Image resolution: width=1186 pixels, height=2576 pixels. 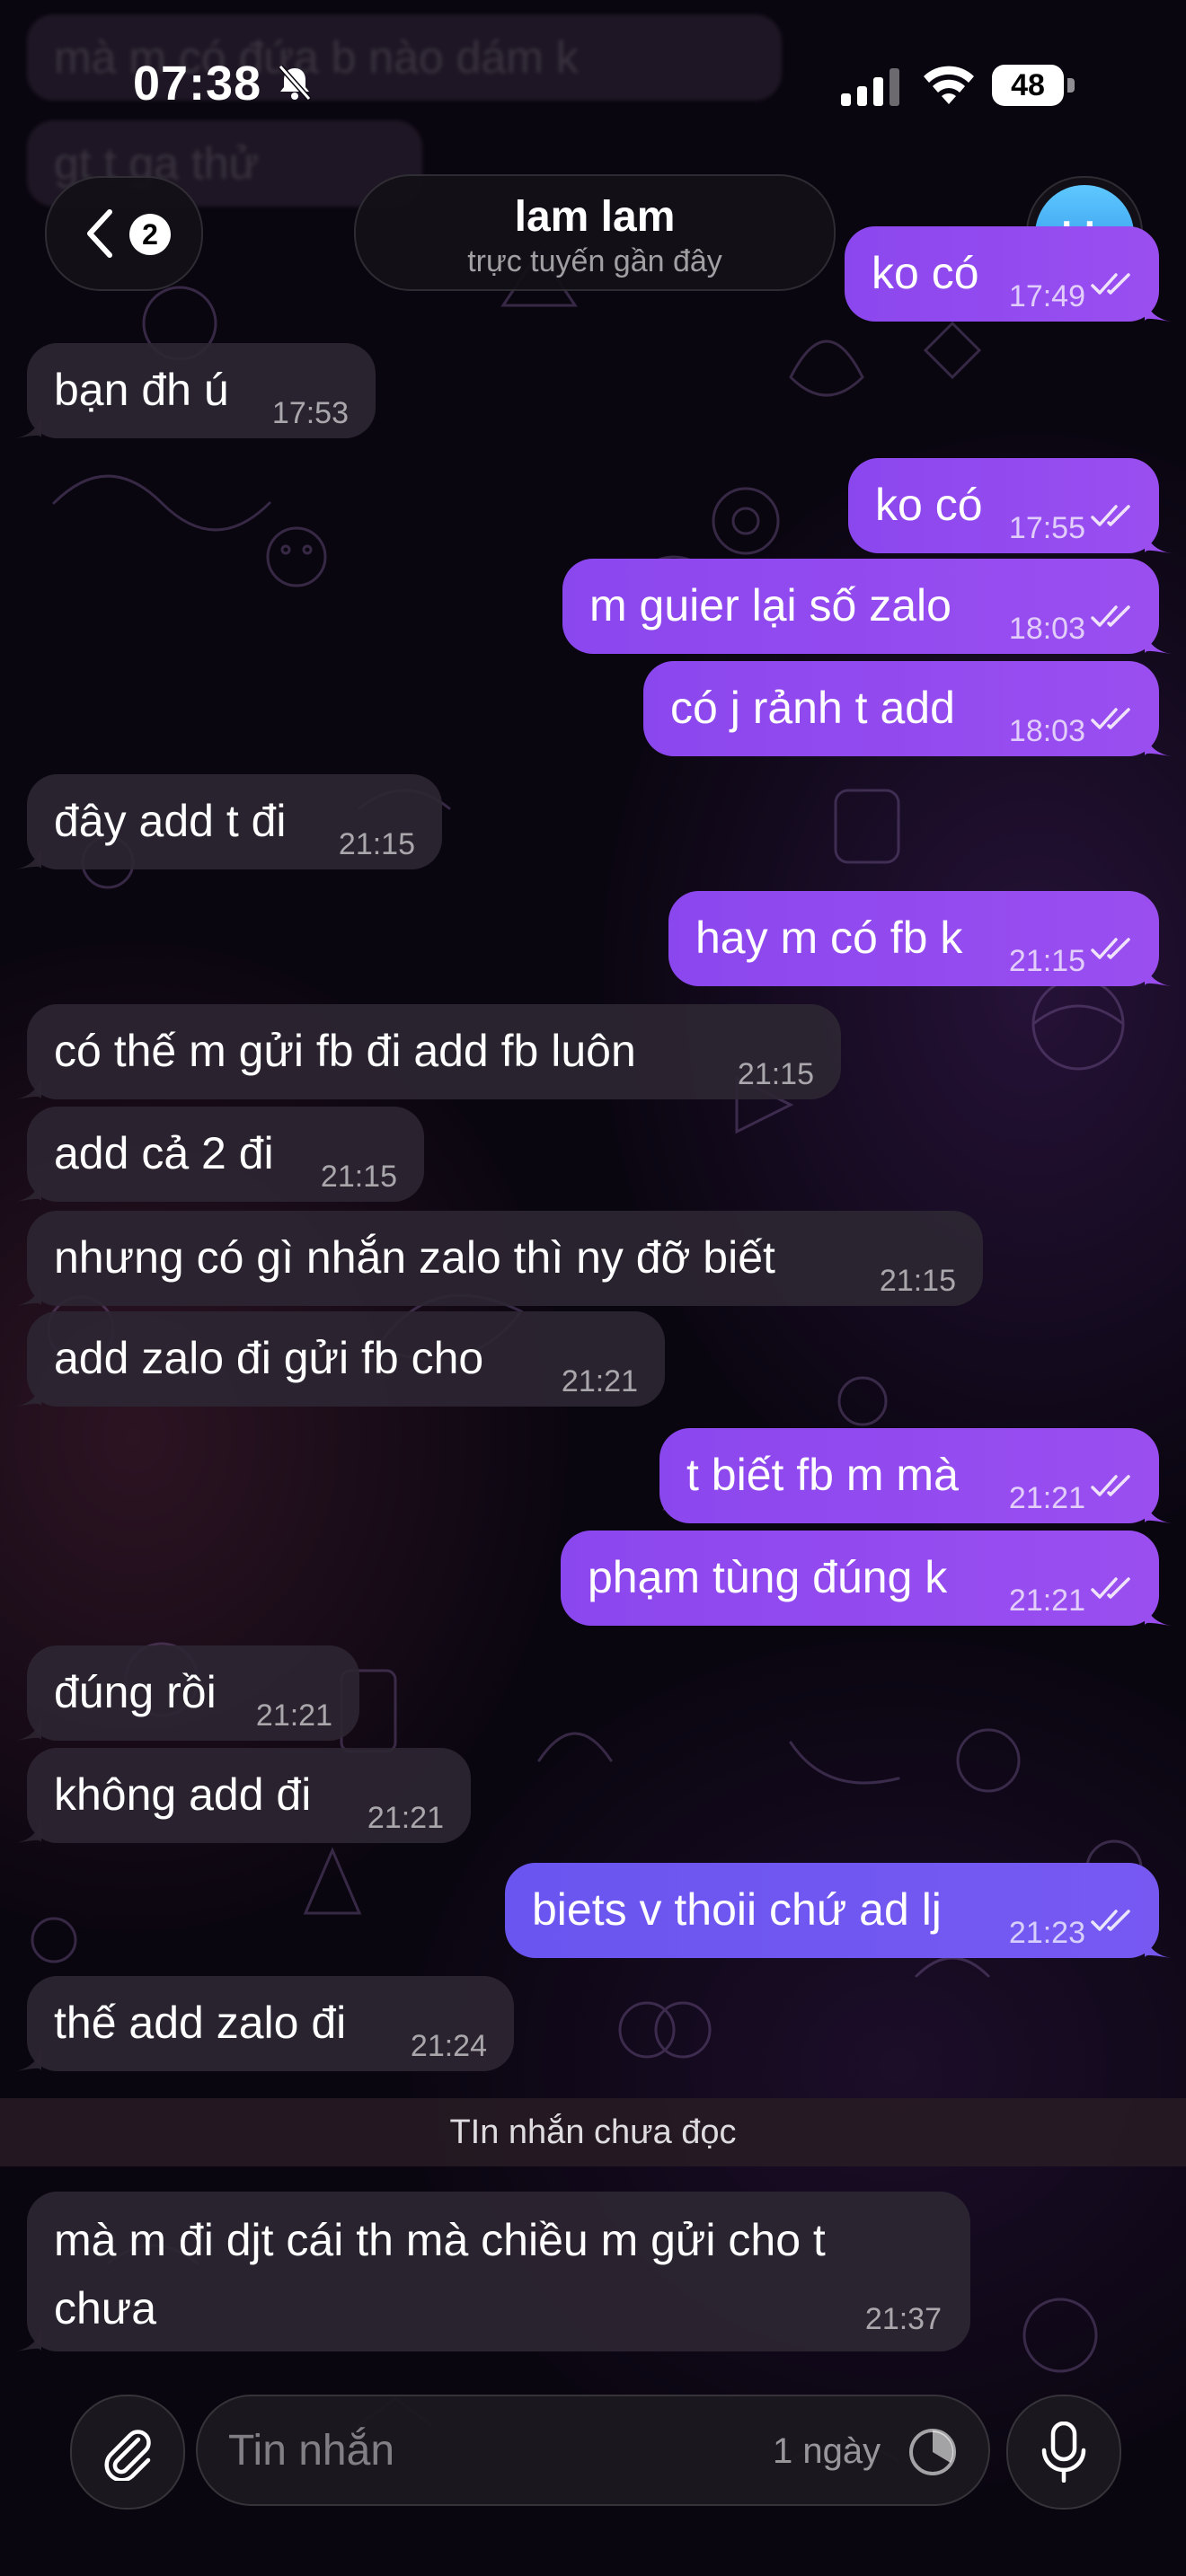 What do you see at coordinates (768, 1577) in the screenshot?
I see `message-text: phạm tùng đúng k` at bounding box center [768, 1577].